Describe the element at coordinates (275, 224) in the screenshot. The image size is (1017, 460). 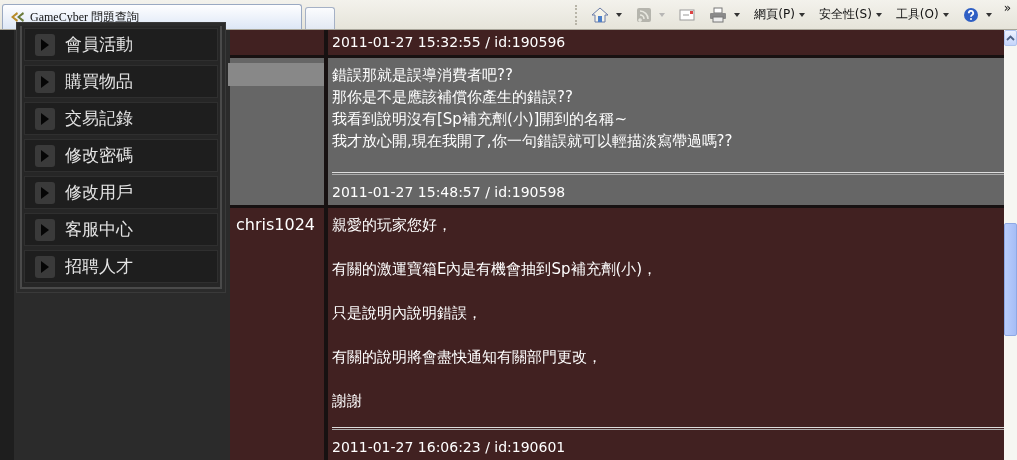
I see `author-name: chris1024` at that location.